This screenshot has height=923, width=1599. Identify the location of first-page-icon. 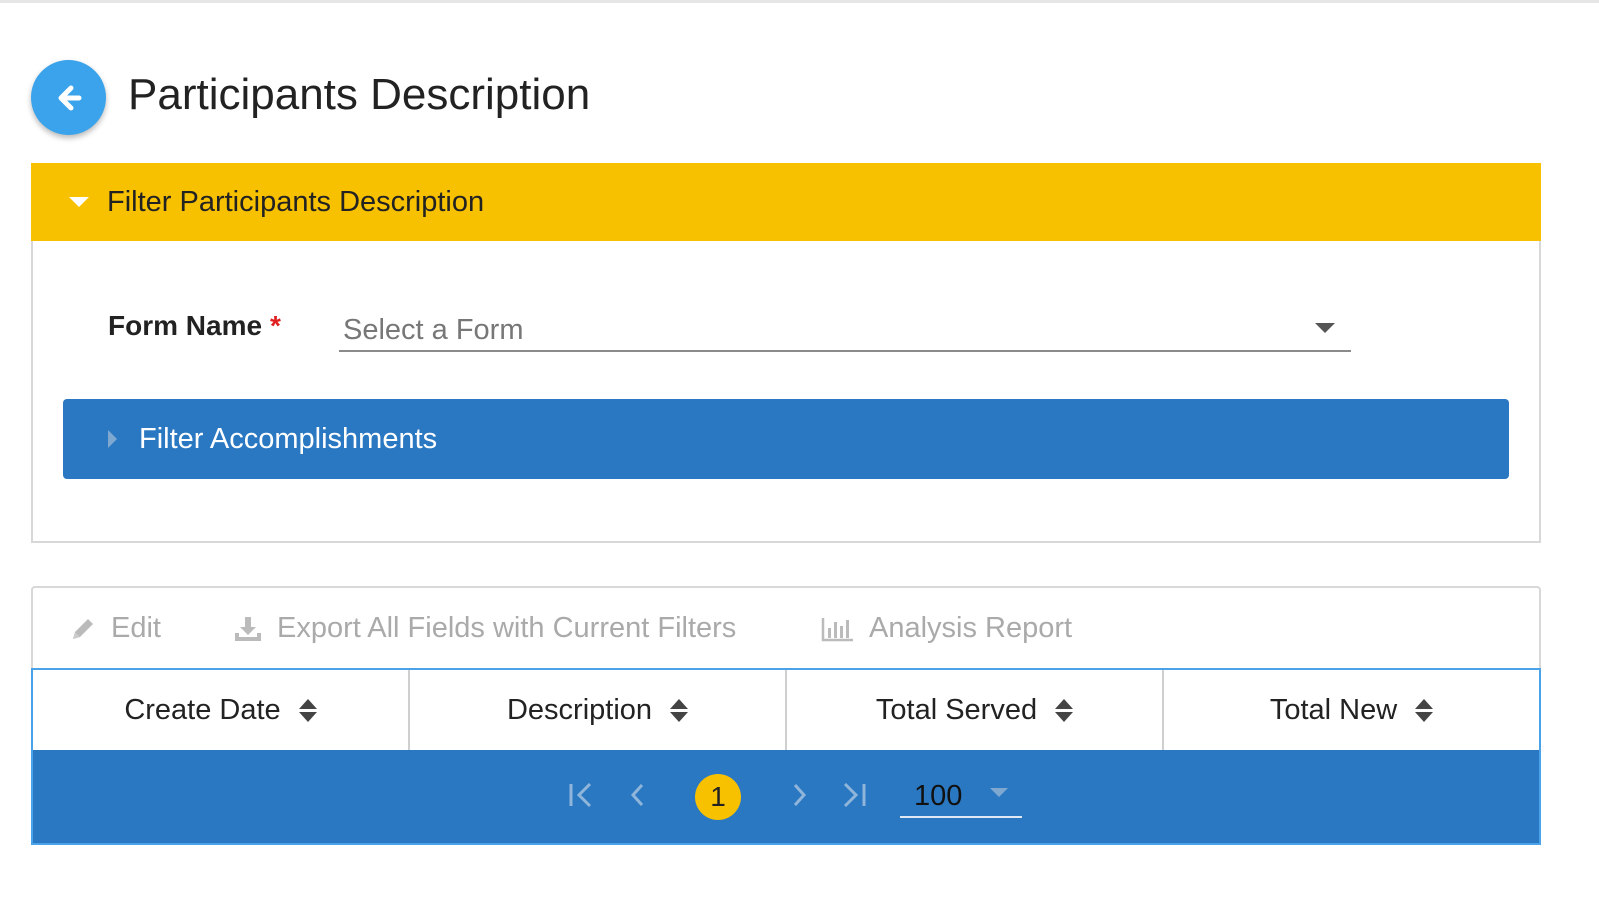
(580, 795).